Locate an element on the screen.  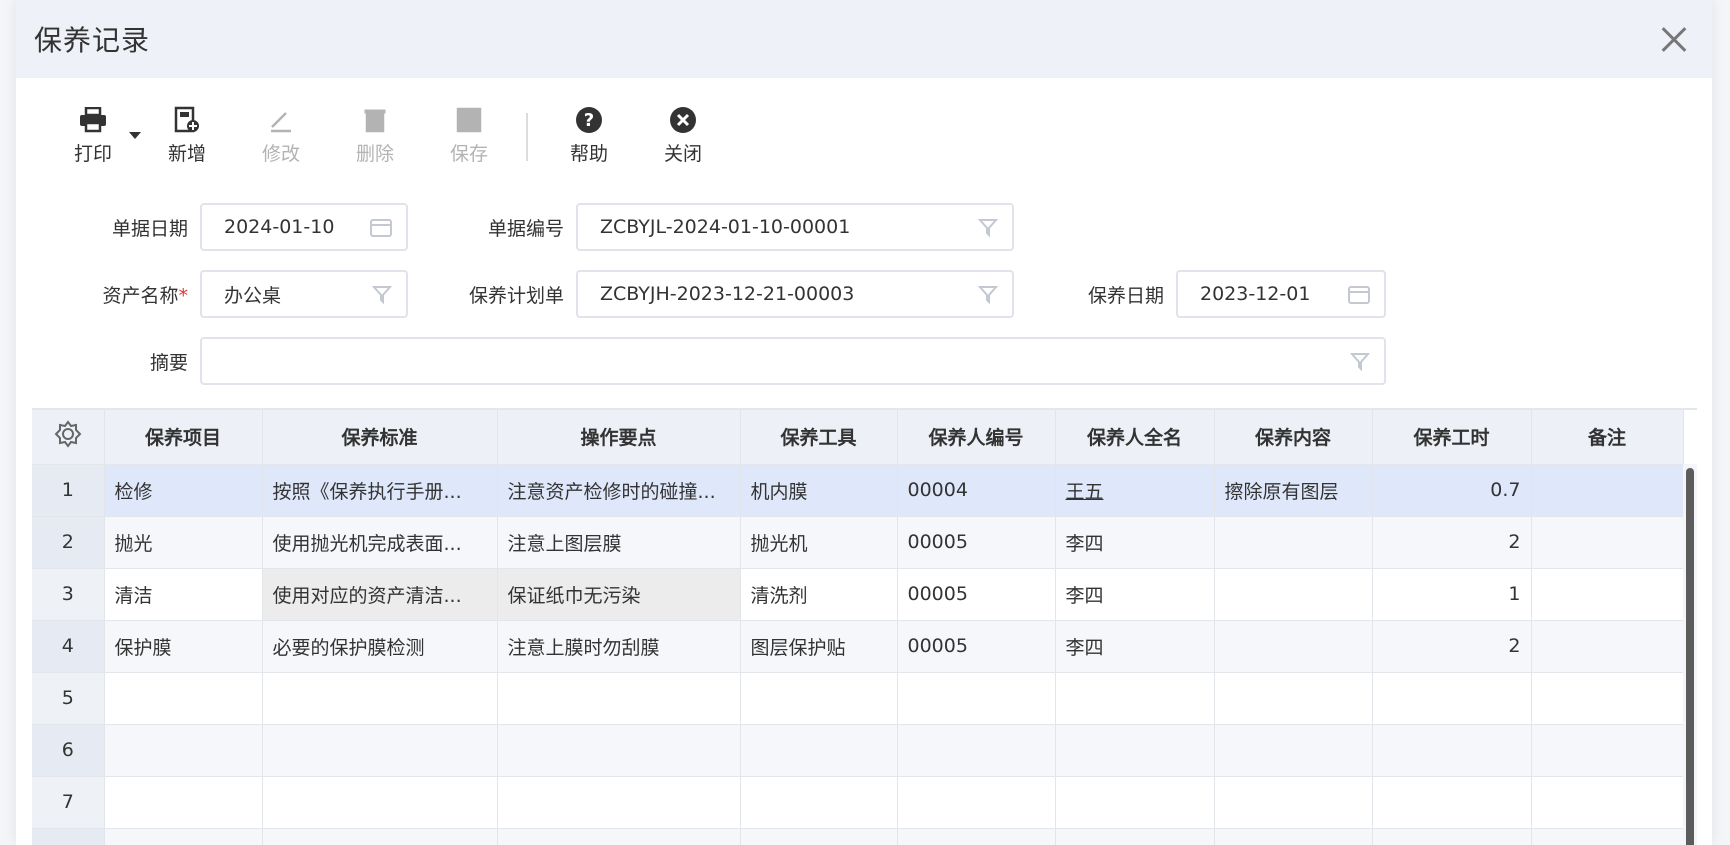
cell-item: 检修 is located at coordinates (183, 490).